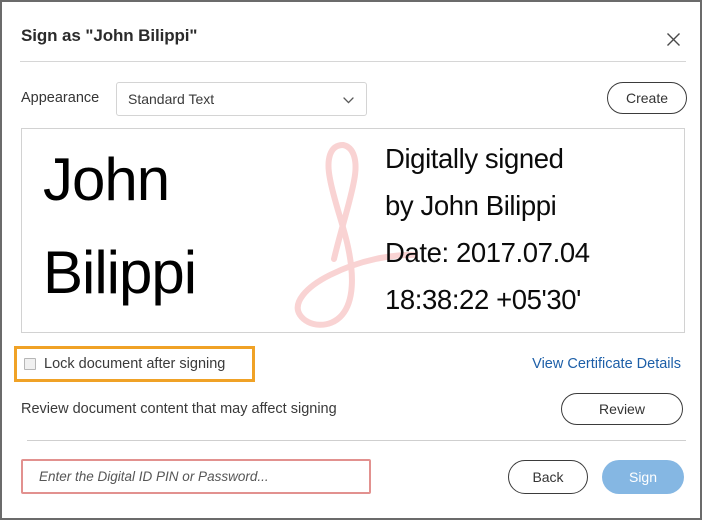 Image resolution: width=702 pixels, height=520 pixels. Describe the element at coordinates (356, 440) in the screenshot. I see `footer-divider` at that location.